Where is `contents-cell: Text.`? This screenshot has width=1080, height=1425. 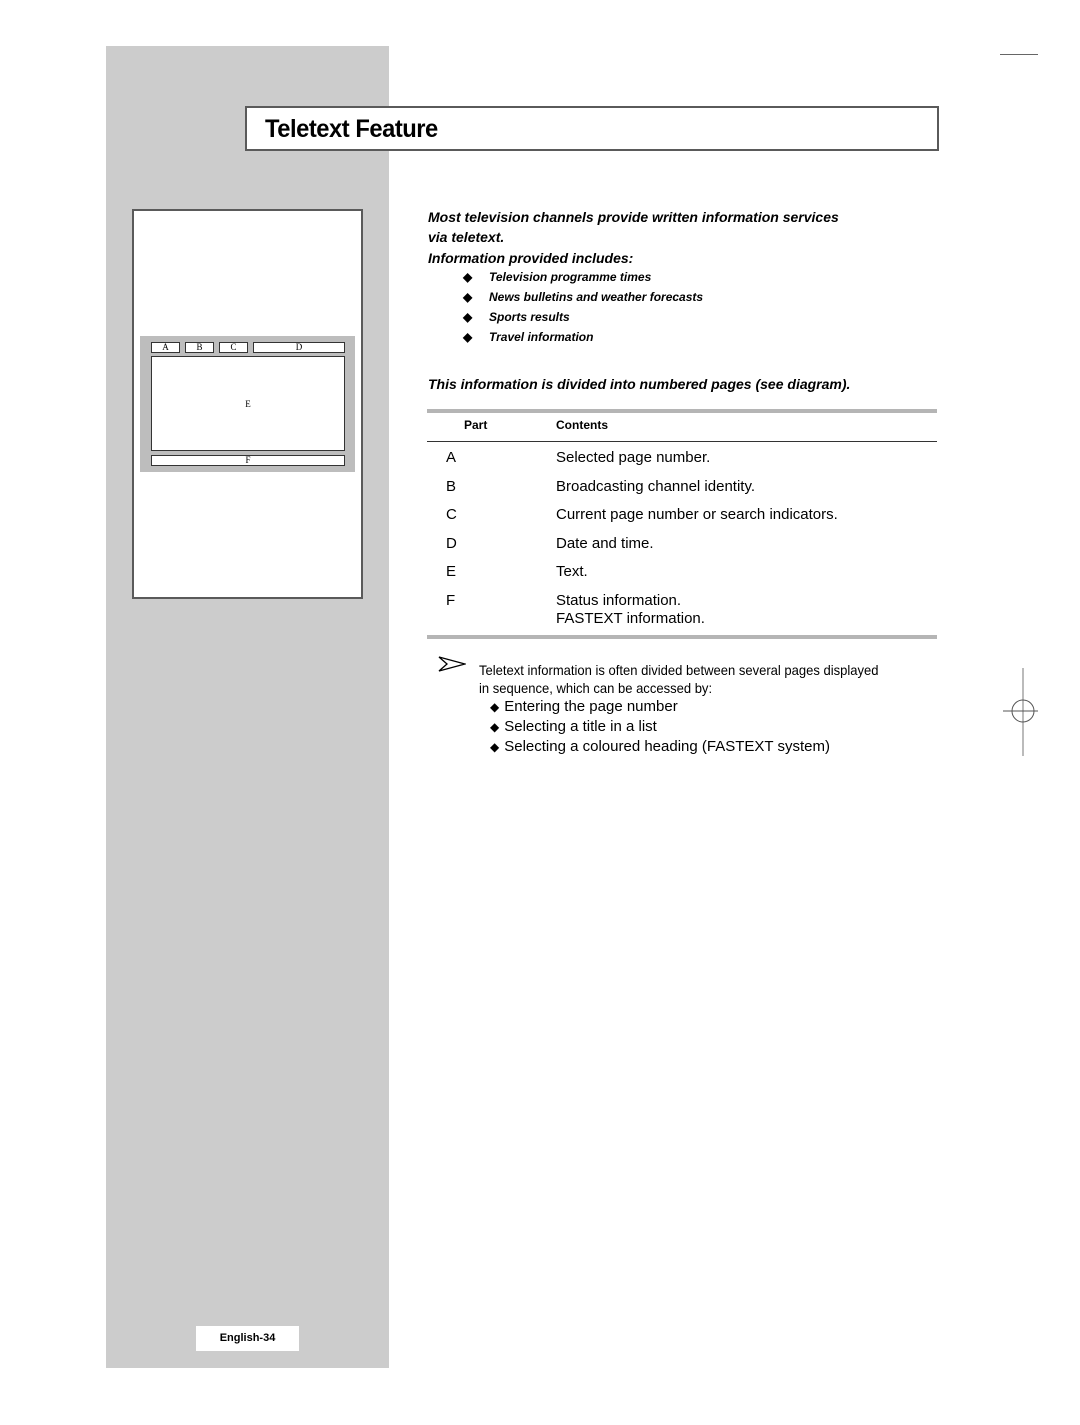 contents-cell: Text. is located at coordinates (572, 571).